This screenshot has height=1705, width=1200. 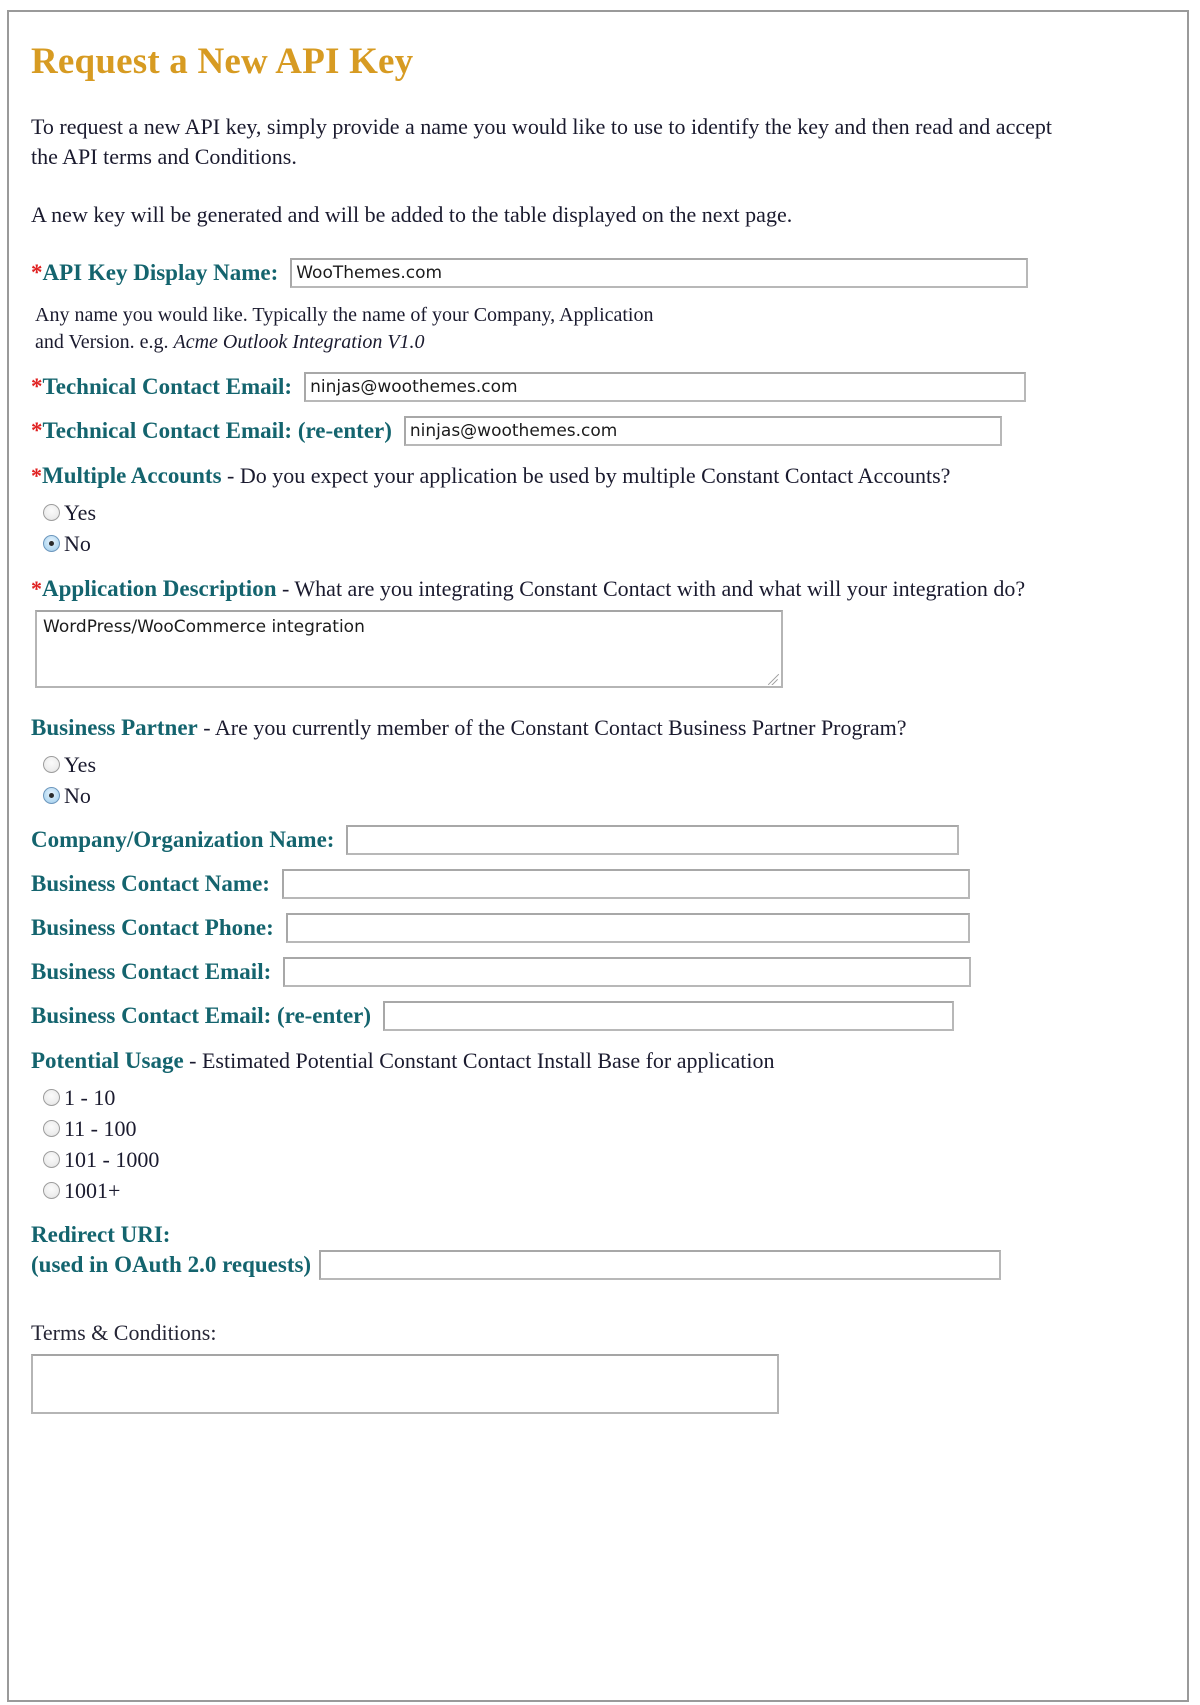 I want to click on radio-option-usage-101-1000: 101 - 1000, so click(x=615, y=1159).